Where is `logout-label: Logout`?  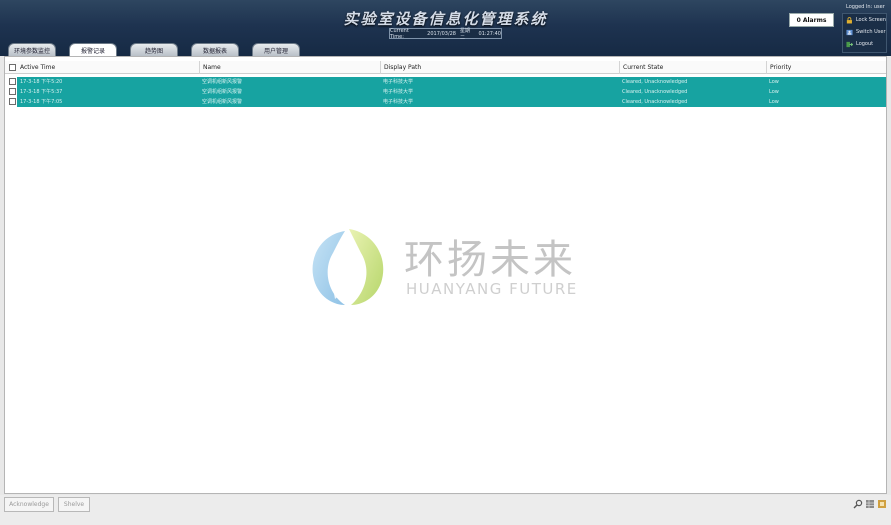 logout-label: Logout is located at coordinates (865, 44).